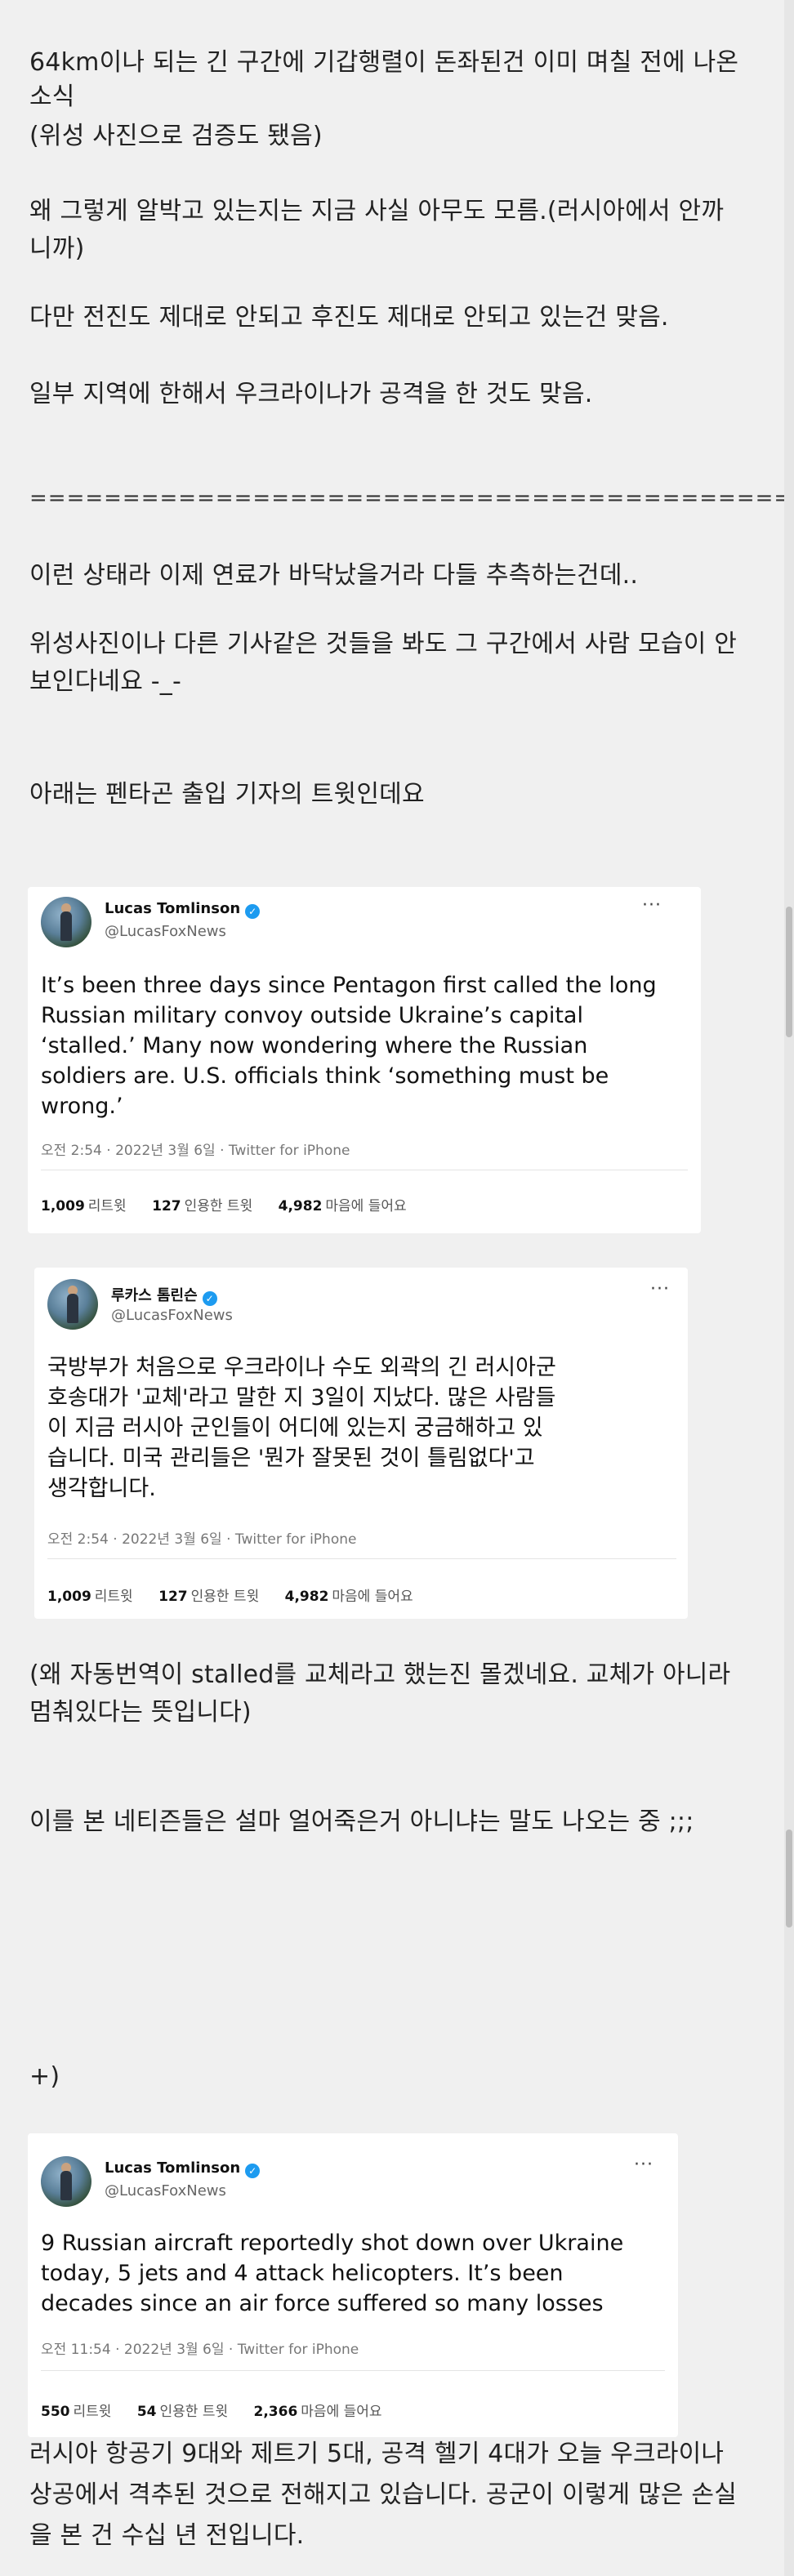 The height and width of the screenshot is (2576, 794). I want to click on post-paragraph: 이를 본 네티즌들은 설마 얼어죽은거 아니냐는 말도 나오는 중 ;;;, so click(361, 1821).